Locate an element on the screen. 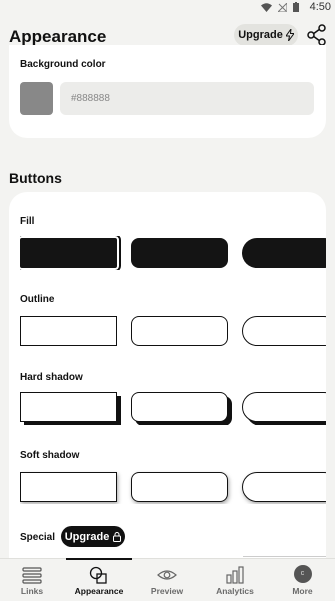 Image resolution: width=335 pixels, height=601 pixels. hard-shadow-row is located at coordinates (173, 408).